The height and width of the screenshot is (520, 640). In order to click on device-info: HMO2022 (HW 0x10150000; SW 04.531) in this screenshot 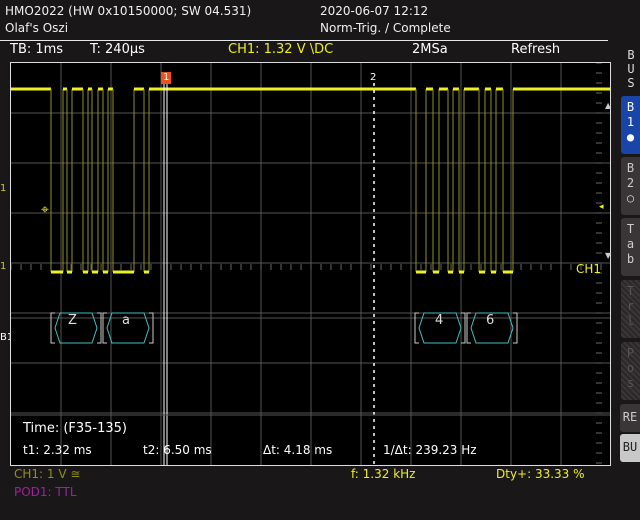, I will do `click(128, 11)`.